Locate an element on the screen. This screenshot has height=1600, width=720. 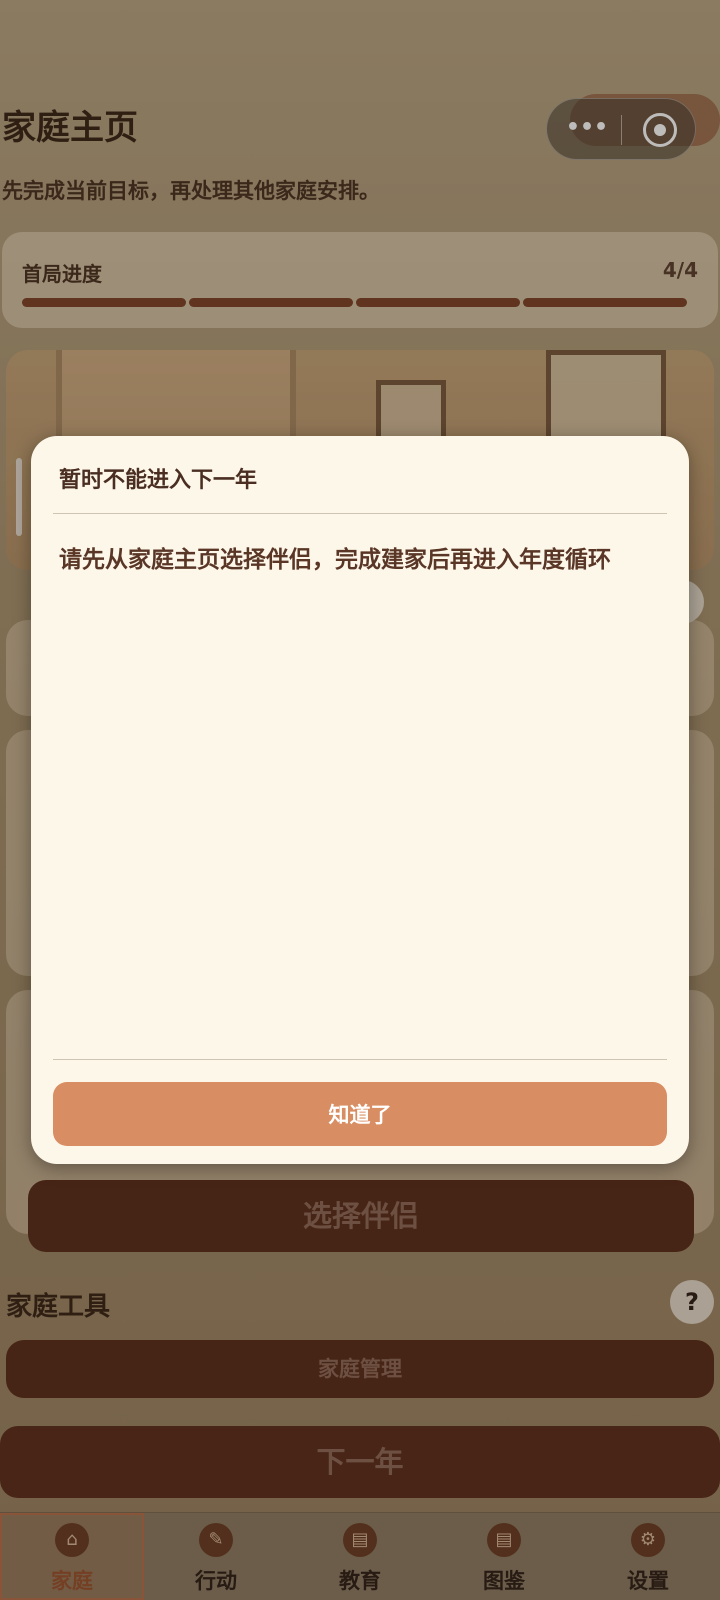
dialog-title: 暂时不能进入下一年 is located at coordinates (158, 480).